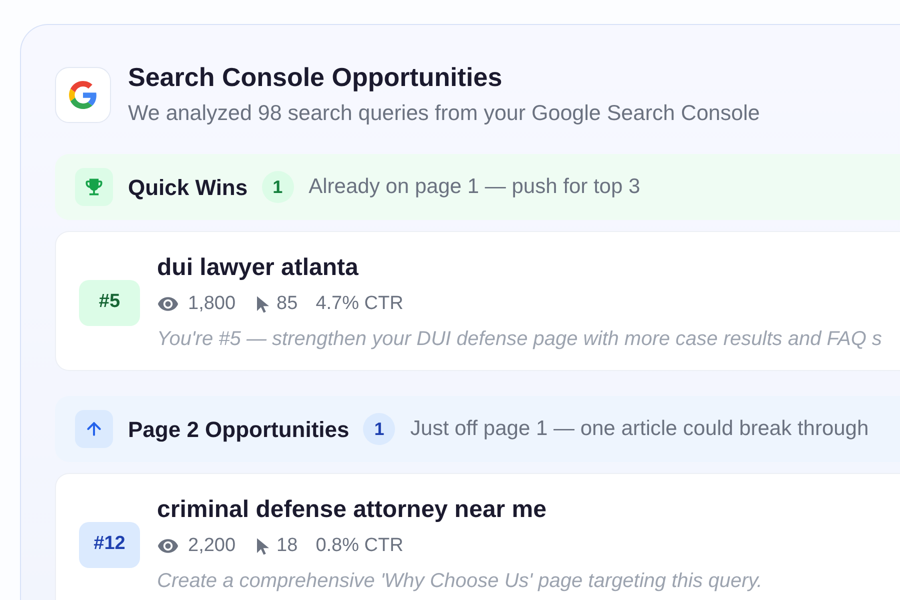  Describe the element at coordinates (212, 304) in the screenshot. I see `impressions-count: 1,800` at that location.